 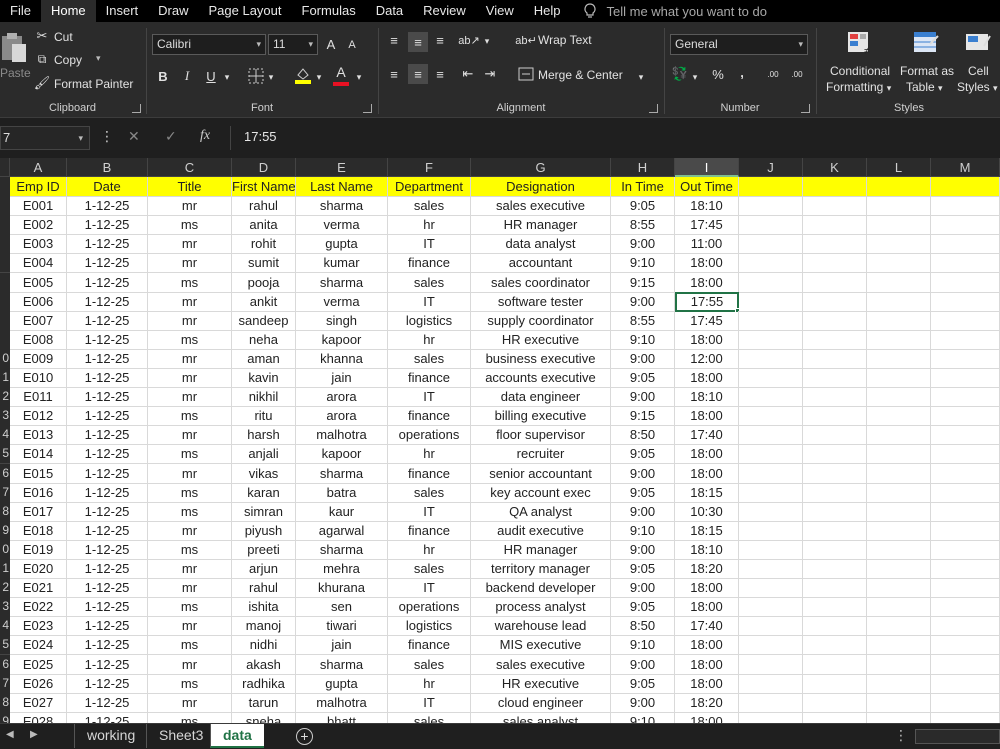 What do you see at coordinates (134, 136) in the screenshot?
I see `cancel-icon: ✕` at bounding box center [134, 136].